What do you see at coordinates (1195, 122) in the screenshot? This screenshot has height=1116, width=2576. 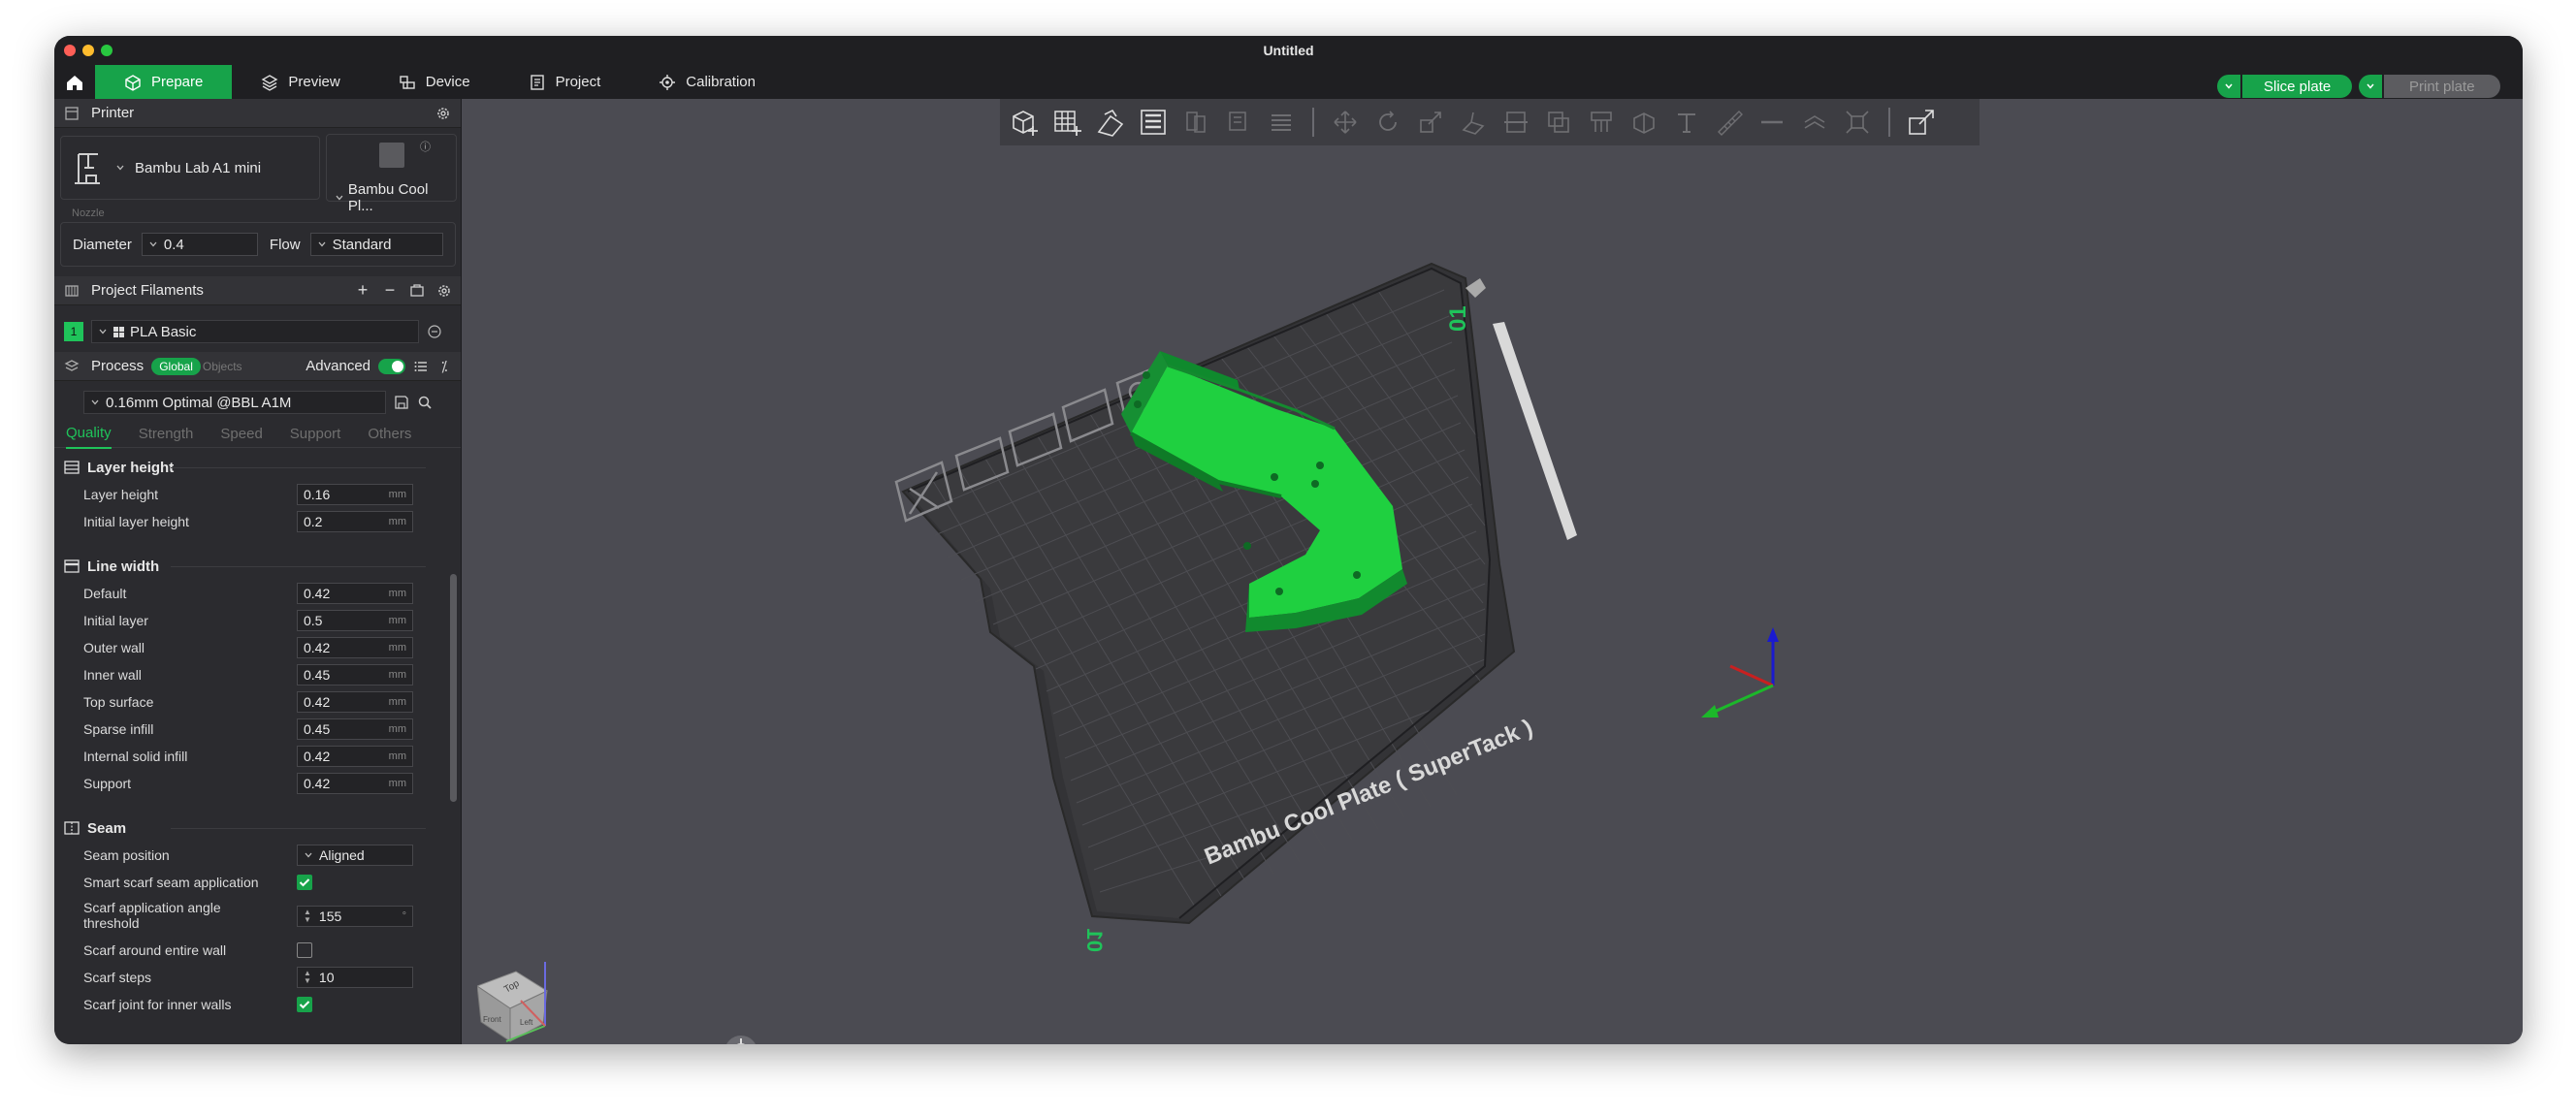 I see `split-objects-button` at bounding box center [1195, 122].